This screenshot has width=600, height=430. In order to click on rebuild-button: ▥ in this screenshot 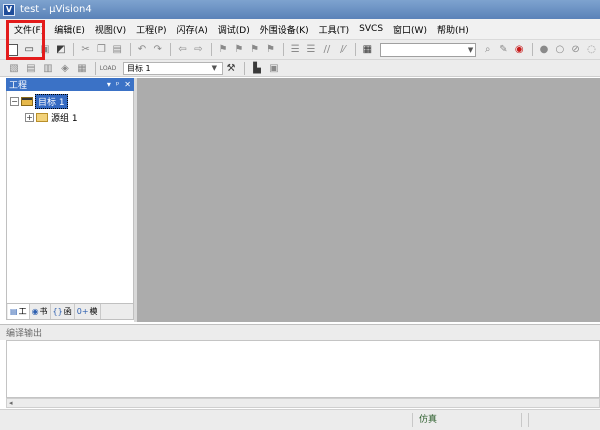, I will do `click(48, 68)`.